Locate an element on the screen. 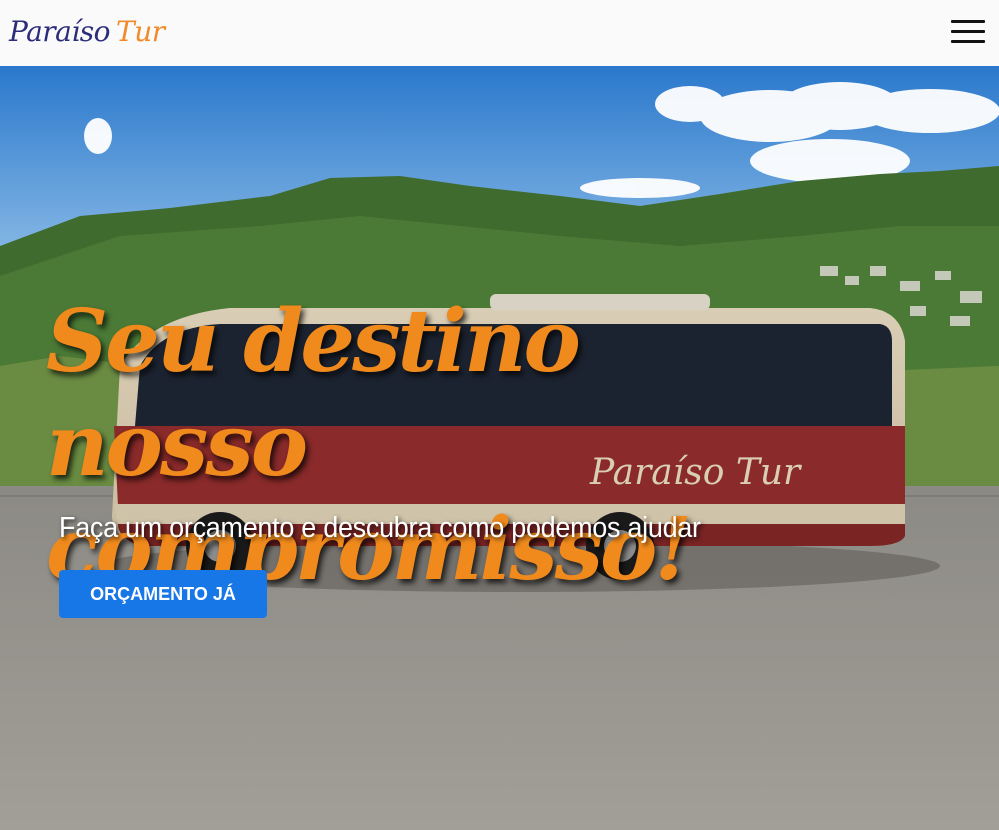 This screenshot has width=999, height=830. logo-text-accent: Tur is located at coordinates (140, 31).